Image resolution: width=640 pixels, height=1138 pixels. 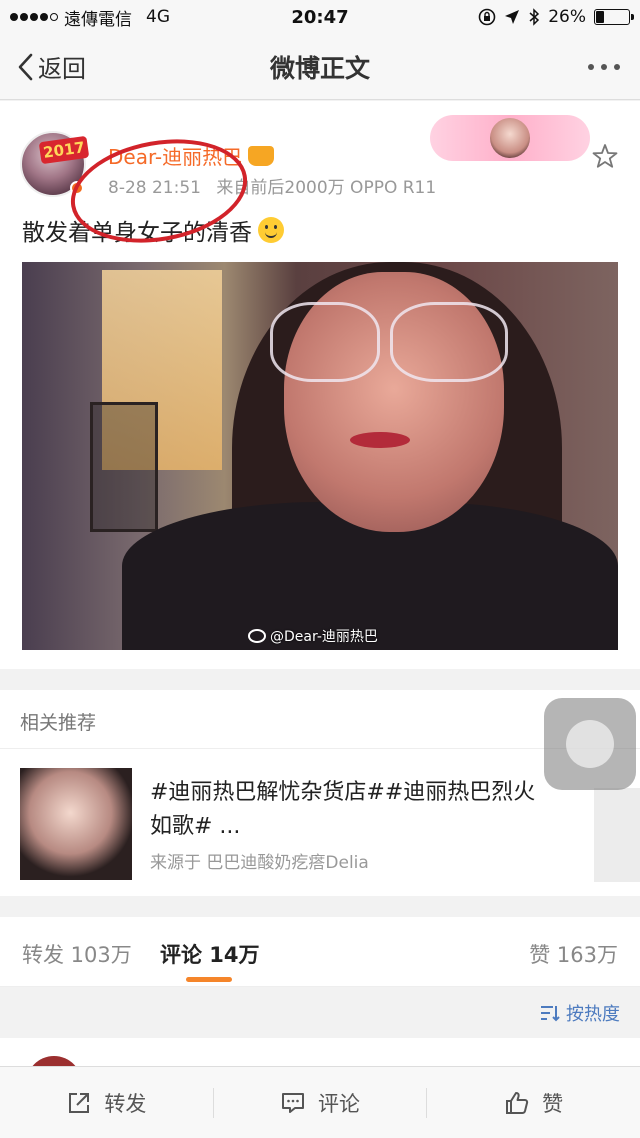 I want to click on vip-crown-icon, so click(x=261, y=155).